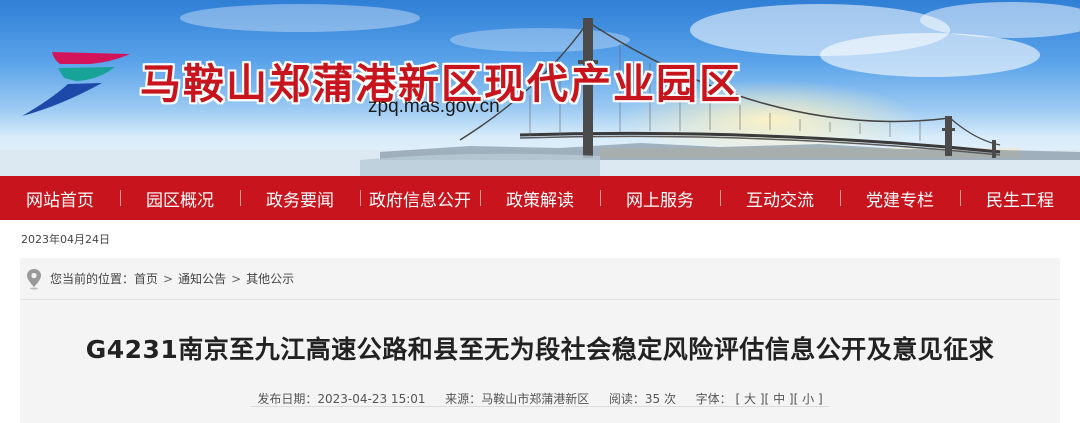 The image size is (1080, 423). What do you see at coordinates (779, 399) in the screenshot?
I see `font-size-medium-button: 中` at bounding box center [779, 399].